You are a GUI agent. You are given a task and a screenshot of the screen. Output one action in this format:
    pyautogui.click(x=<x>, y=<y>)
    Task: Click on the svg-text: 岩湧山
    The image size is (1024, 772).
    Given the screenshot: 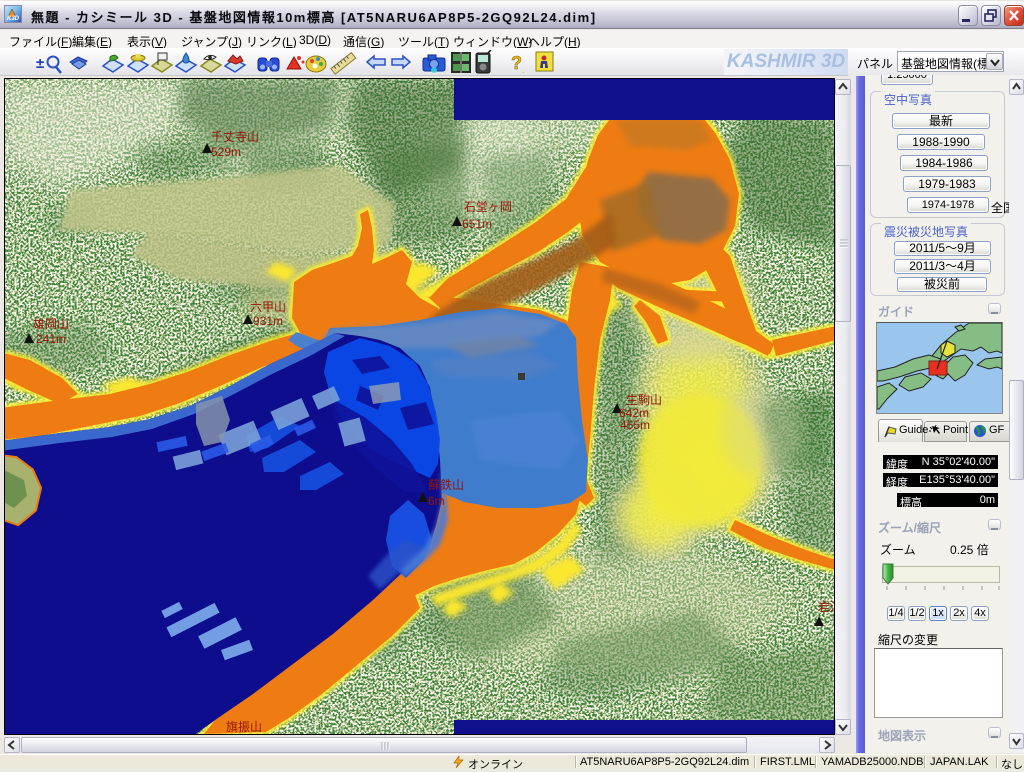 What is the action you would take?
    pyautogui.click(x=826, y=606)
    